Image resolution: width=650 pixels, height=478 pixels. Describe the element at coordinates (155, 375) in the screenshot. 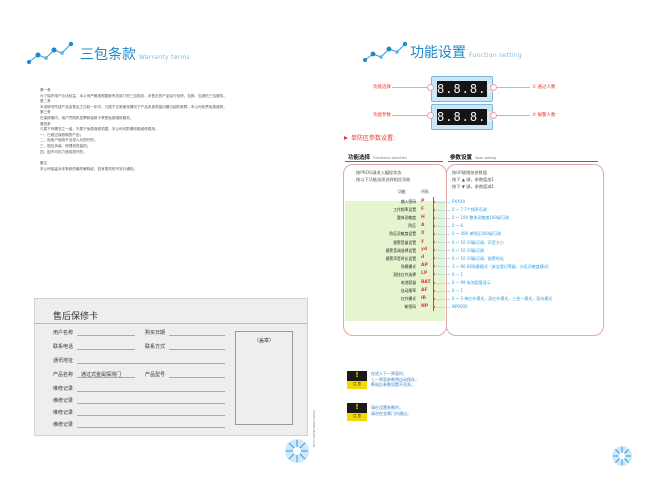

I see `field-product-model: 产品型号` at that location.